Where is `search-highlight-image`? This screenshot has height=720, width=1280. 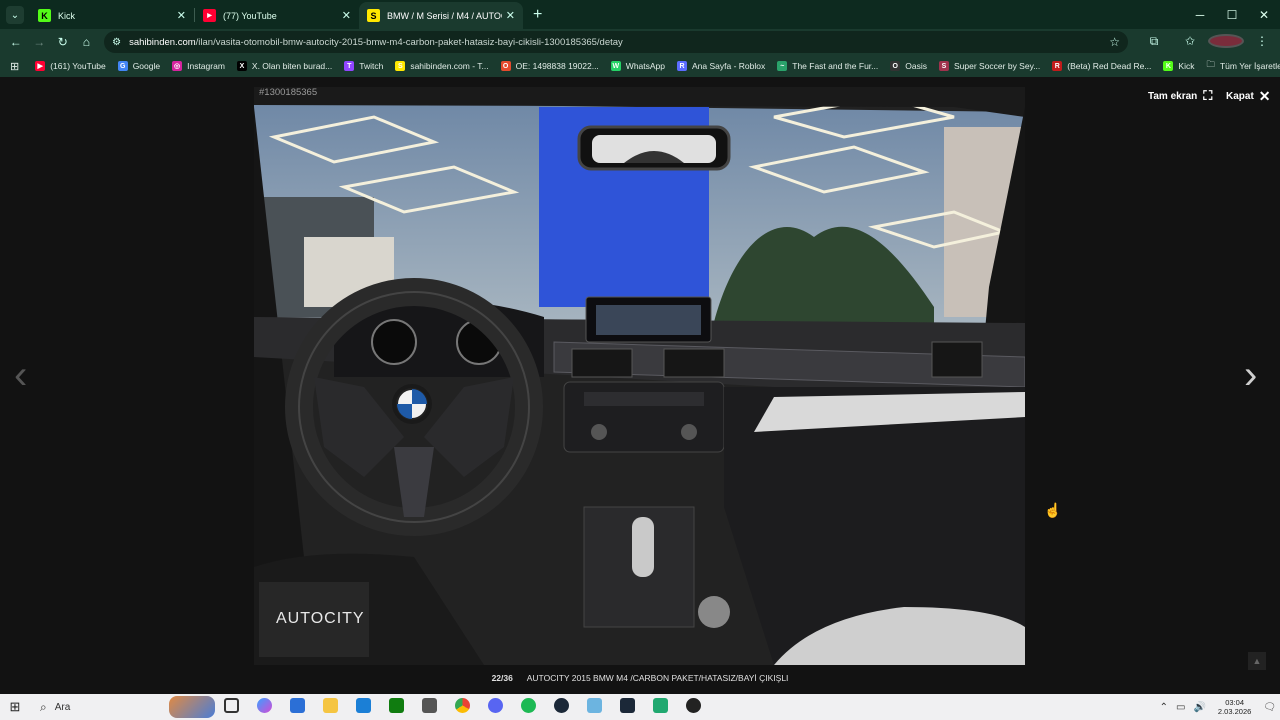
search-highlight-image is located at coordinates (192, 707).